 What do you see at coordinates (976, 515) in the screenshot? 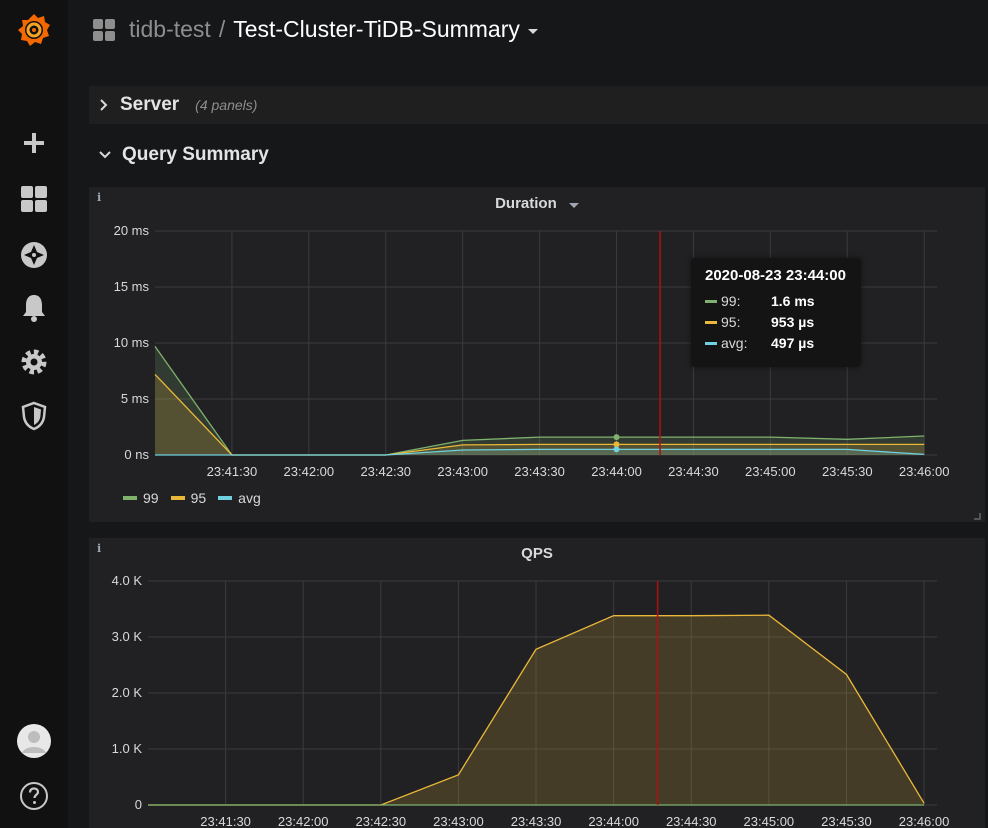
I see `resize-handle-icon` at bounding box center [976, 515].